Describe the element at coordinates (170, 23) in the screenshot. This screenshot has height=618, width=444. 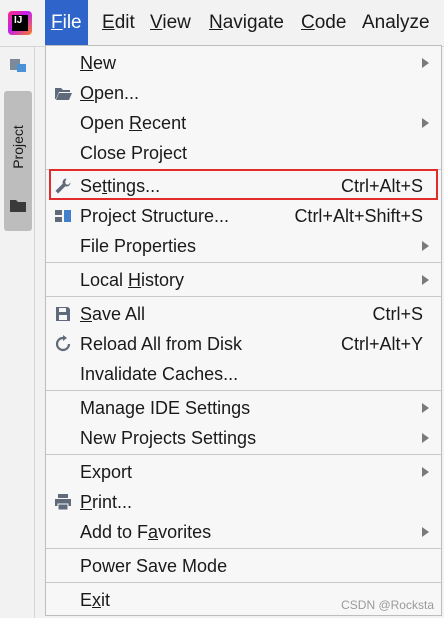
I see `menu-view: View` at that location.